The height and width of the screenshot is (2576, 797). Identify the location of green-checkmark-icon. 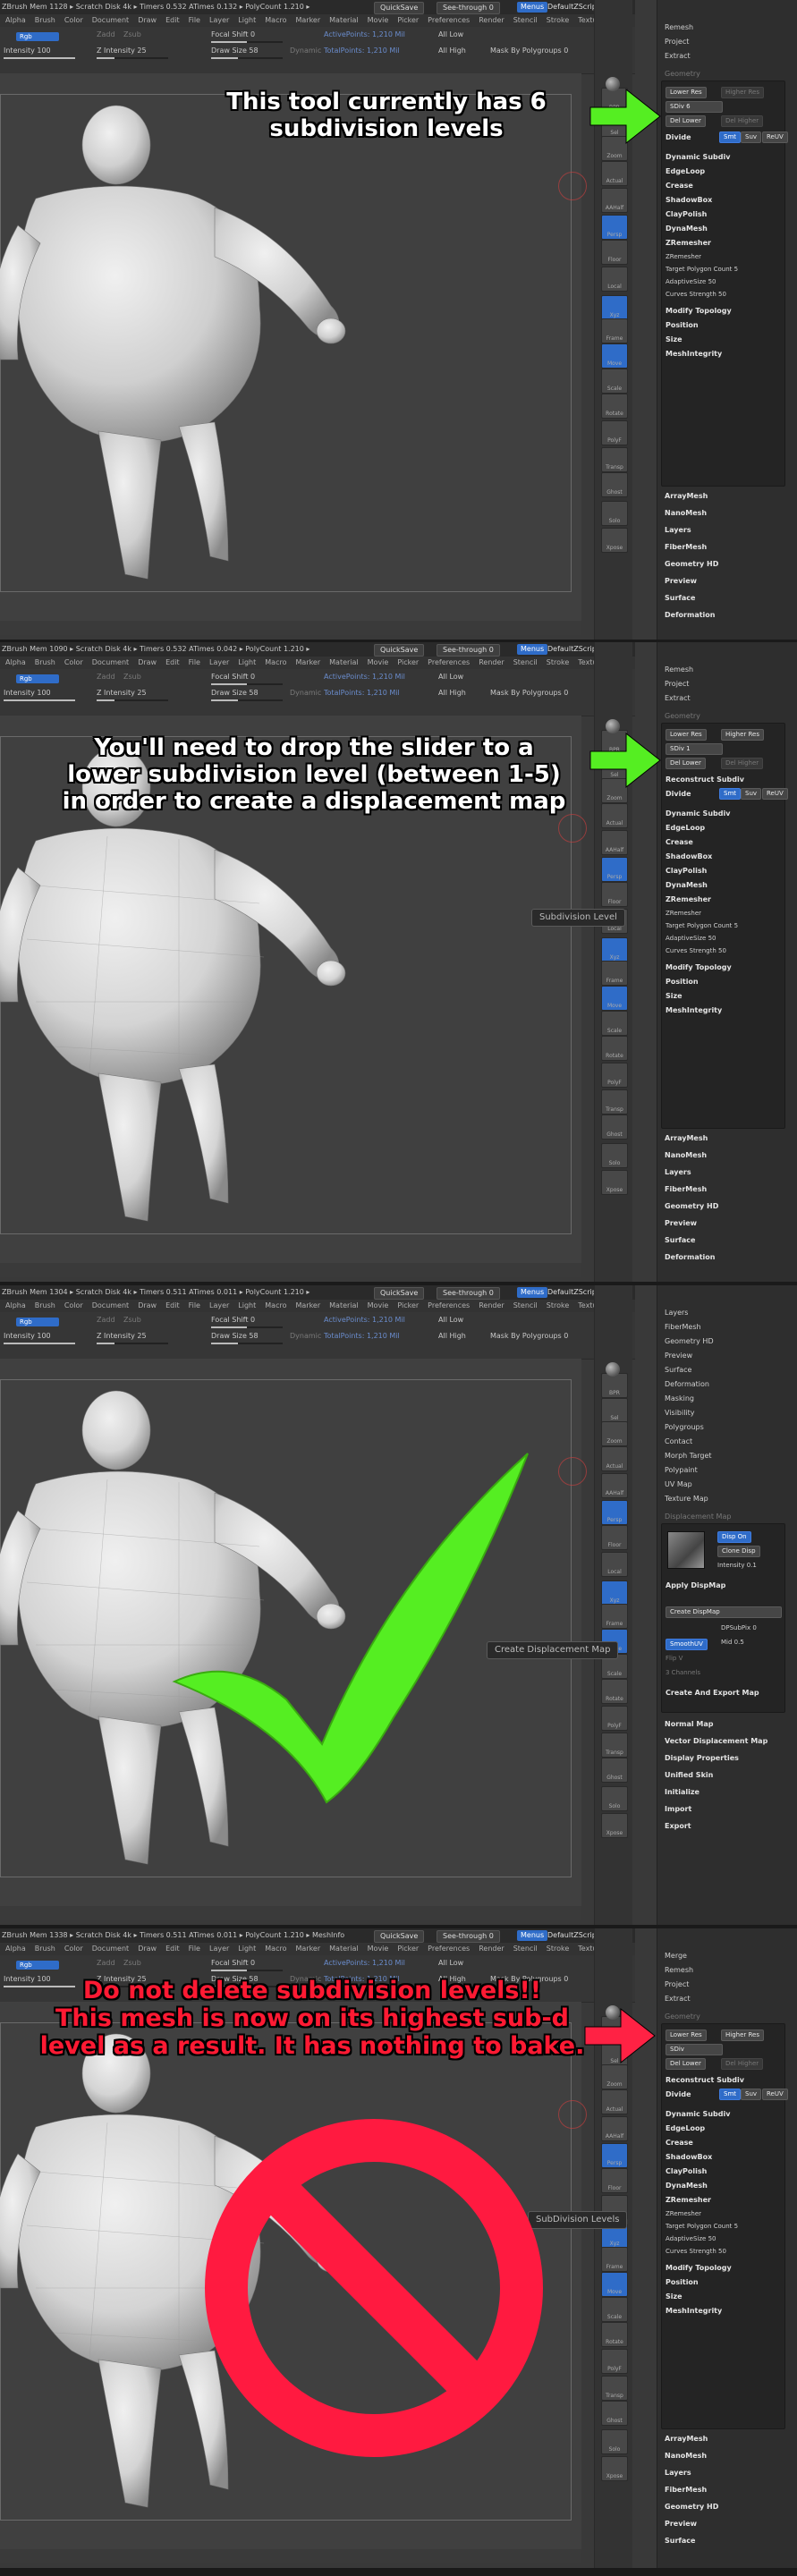
(350, 1628).